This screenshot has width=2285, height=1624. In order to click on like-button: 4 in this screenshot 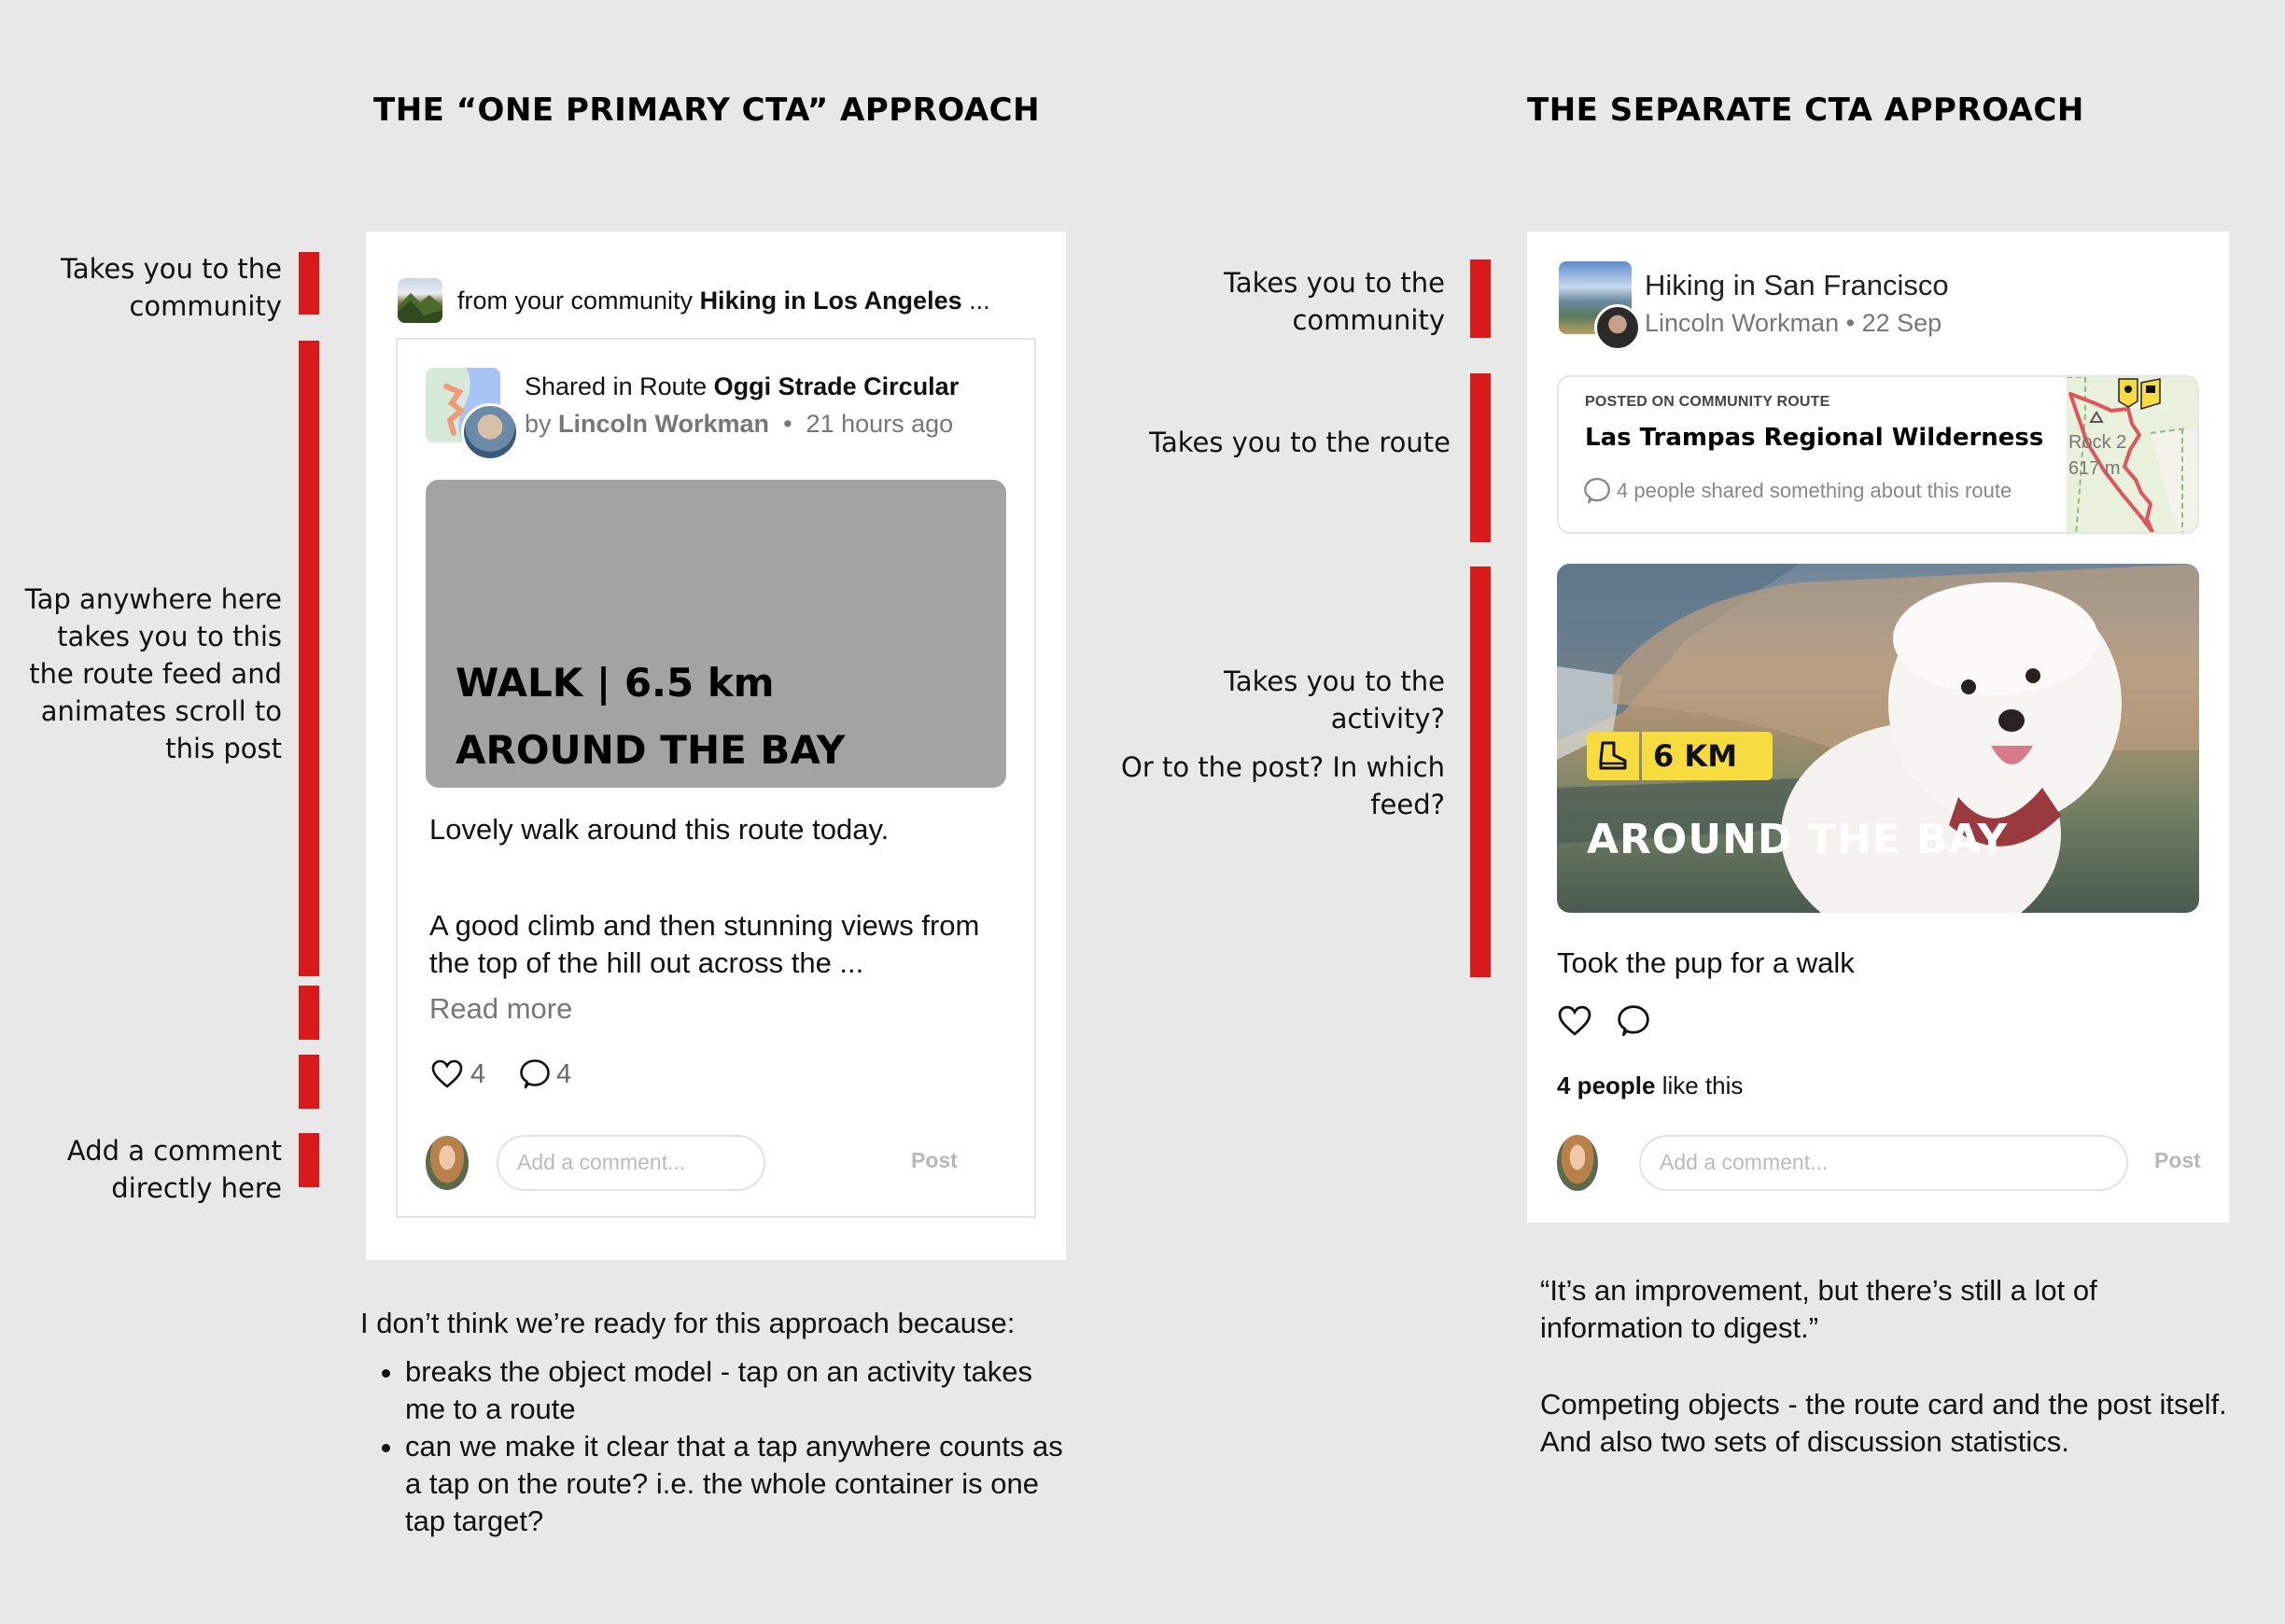, I will do `click(458, 1074)`.